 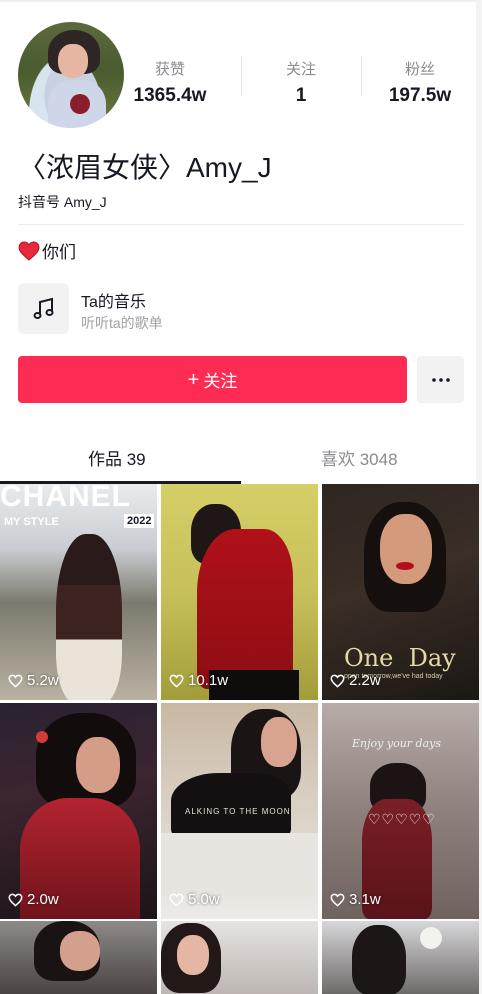 I want to click on like-count: 3.1w, so click(x=355, y=899).